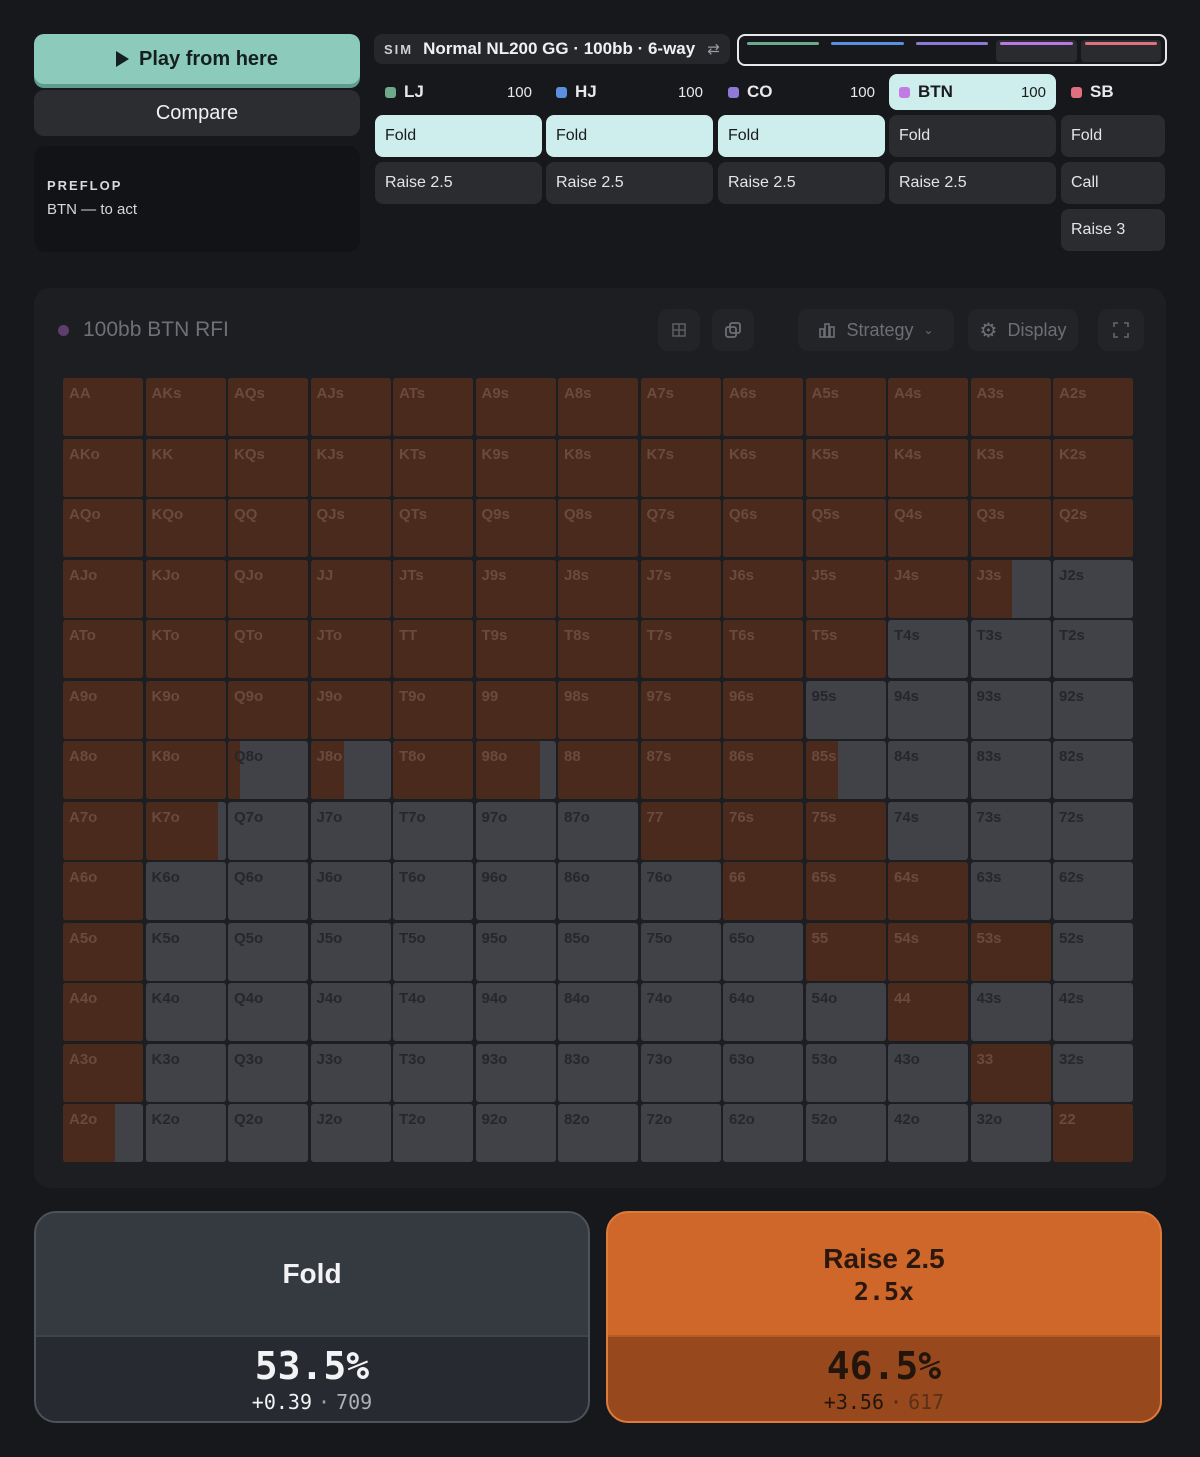  What do you see at coordinates (1093, 709) in the screenshot?
I see `hand-cell: 92s` at bounding box center [1093, 709].